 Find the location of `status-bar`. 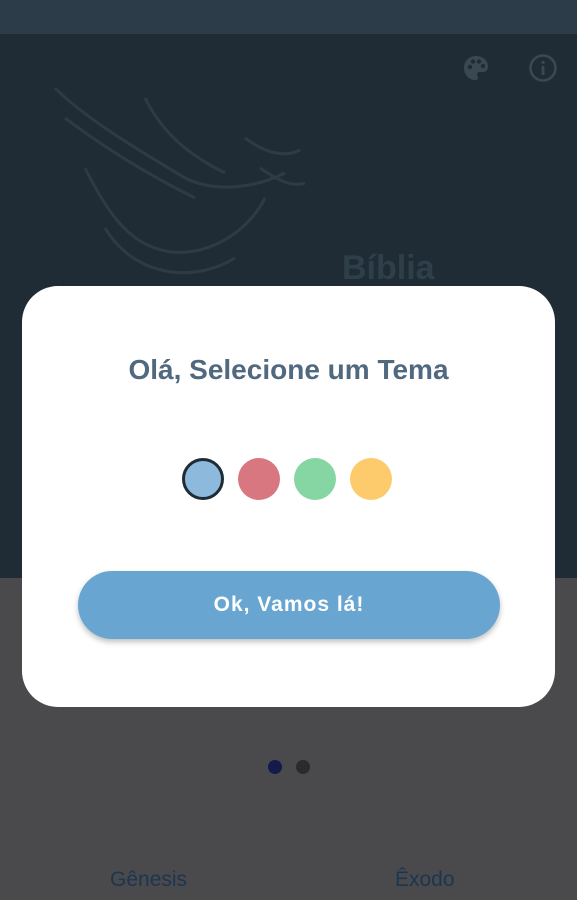

status-bar is located at coordinates (288, 17).